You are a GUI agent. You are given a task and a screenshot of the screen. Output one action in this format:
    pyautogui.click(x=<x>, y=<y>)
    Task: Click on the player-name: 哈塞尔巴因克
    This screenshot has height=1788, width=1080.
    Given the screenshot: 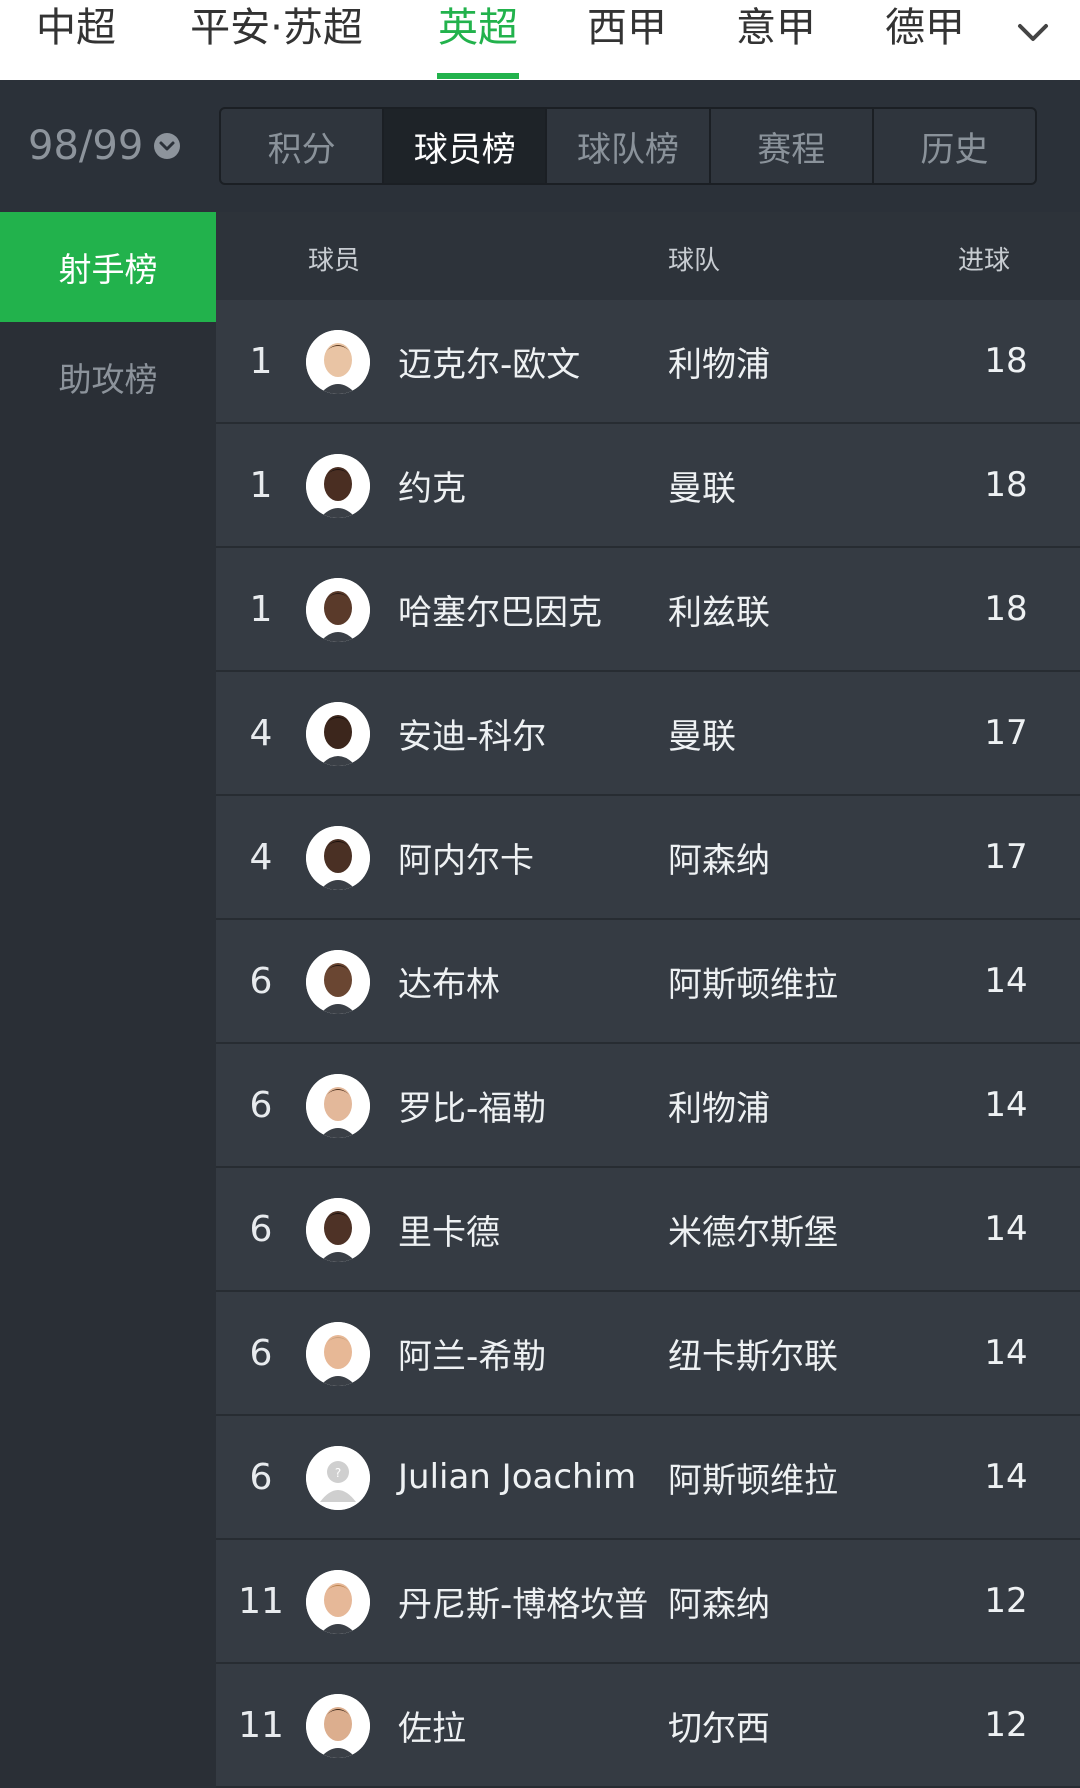 What is the action you would take?
    pyautogui.click(x=500, y=609)
    